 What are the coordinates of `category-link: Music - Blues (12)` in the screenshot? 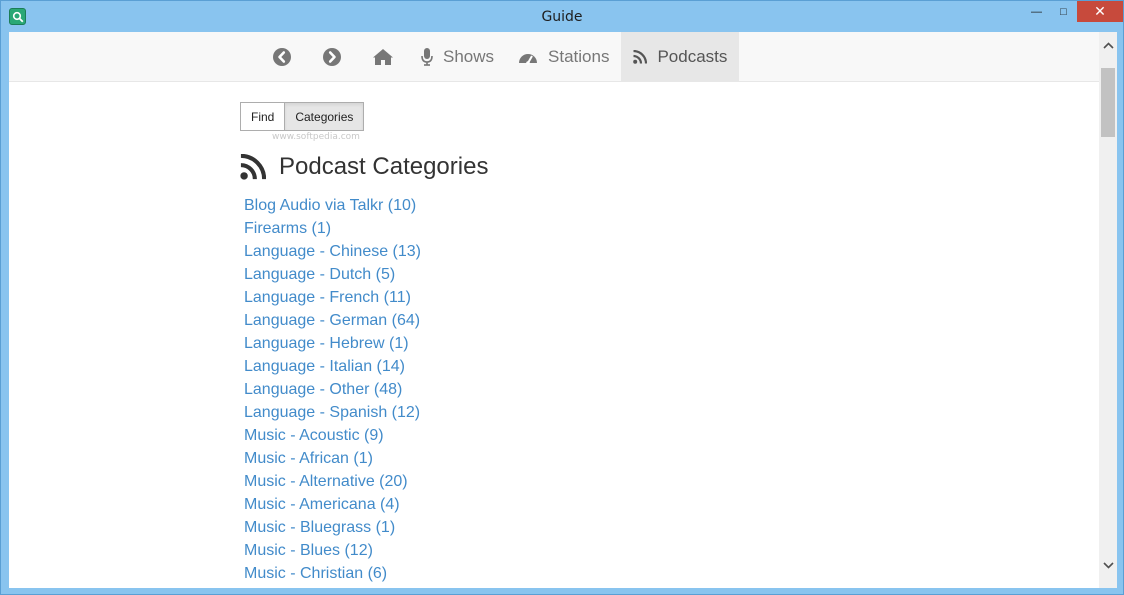 It's located at (308, 550).